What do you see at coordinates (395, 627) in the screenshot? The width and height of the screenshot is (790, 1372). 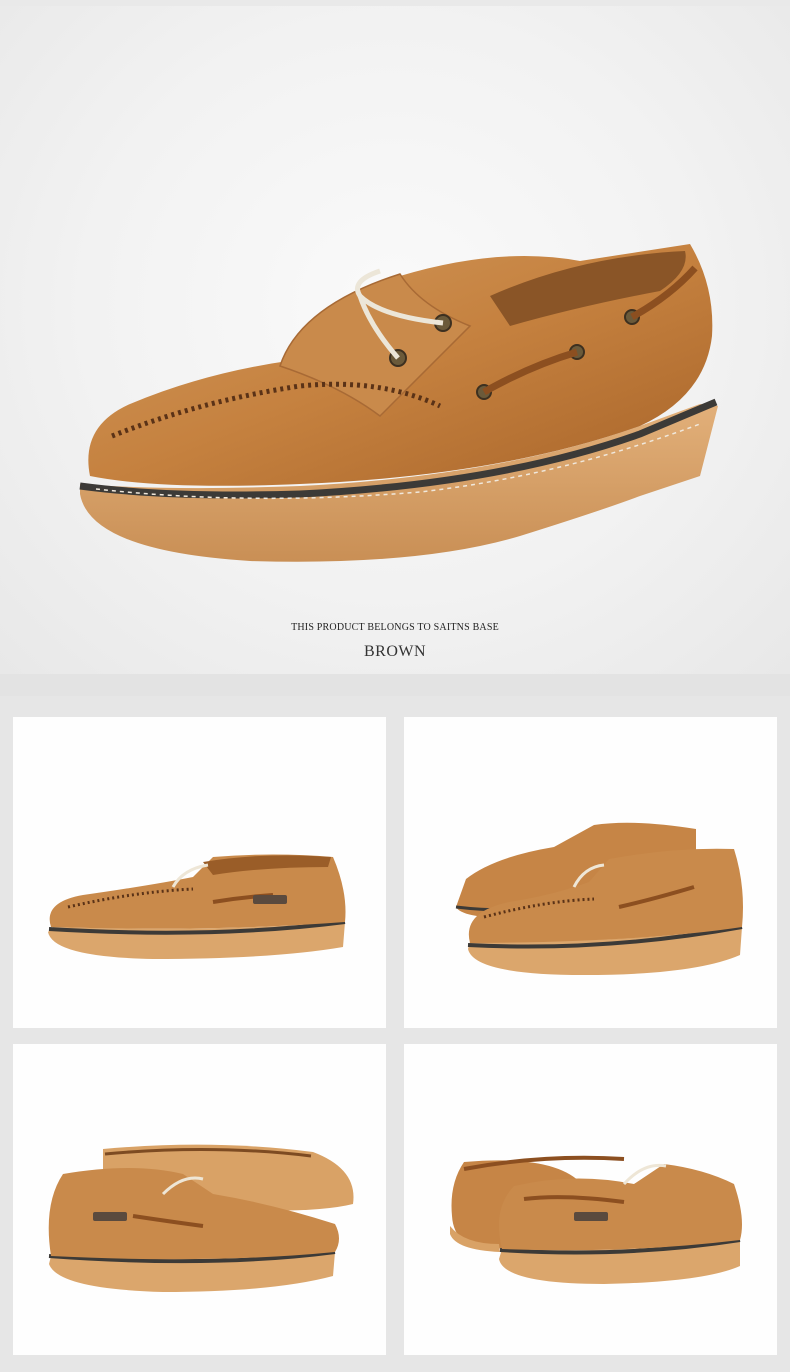 I see `product-tagline: THIS PRODUCT BELONGS TO SAITNS BASE` at bounding box center [395, 627].